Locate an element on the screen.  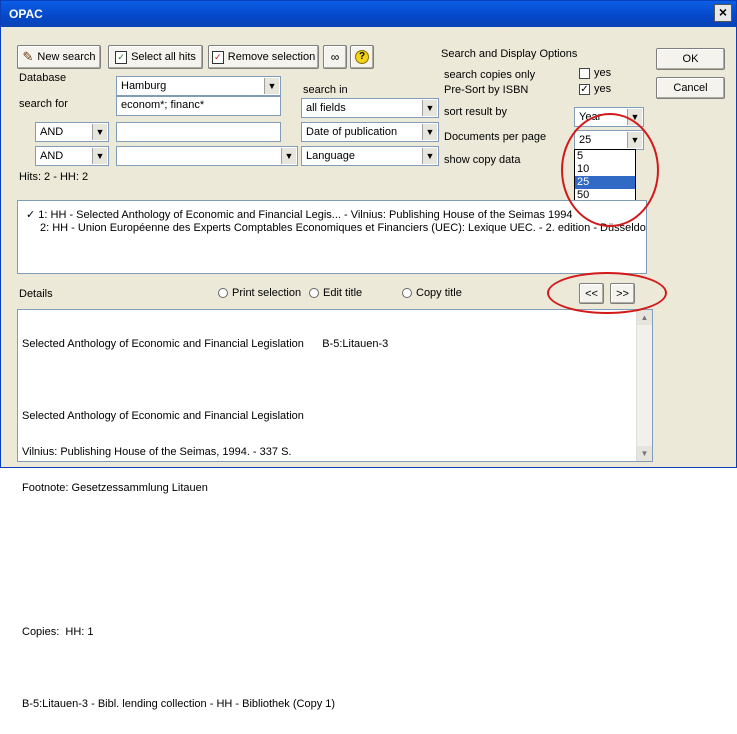
search-in-select: all fields ▼ is located at coordinates (370, 108).